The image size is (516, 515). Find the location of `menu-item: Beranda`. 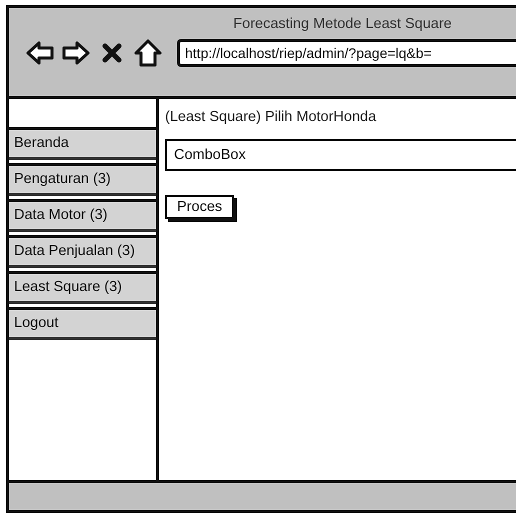

menu-item: Beranda is located at coordinates (82, 143).